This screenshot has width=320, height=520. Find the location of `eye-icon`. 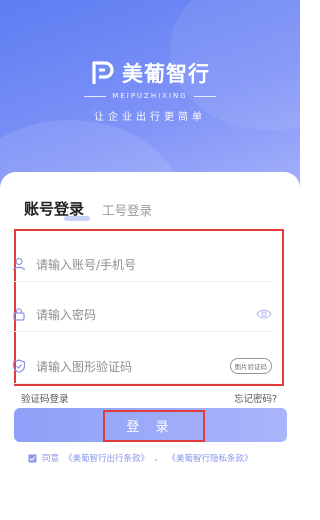

eye-icon is located at coordinates (264, 314).